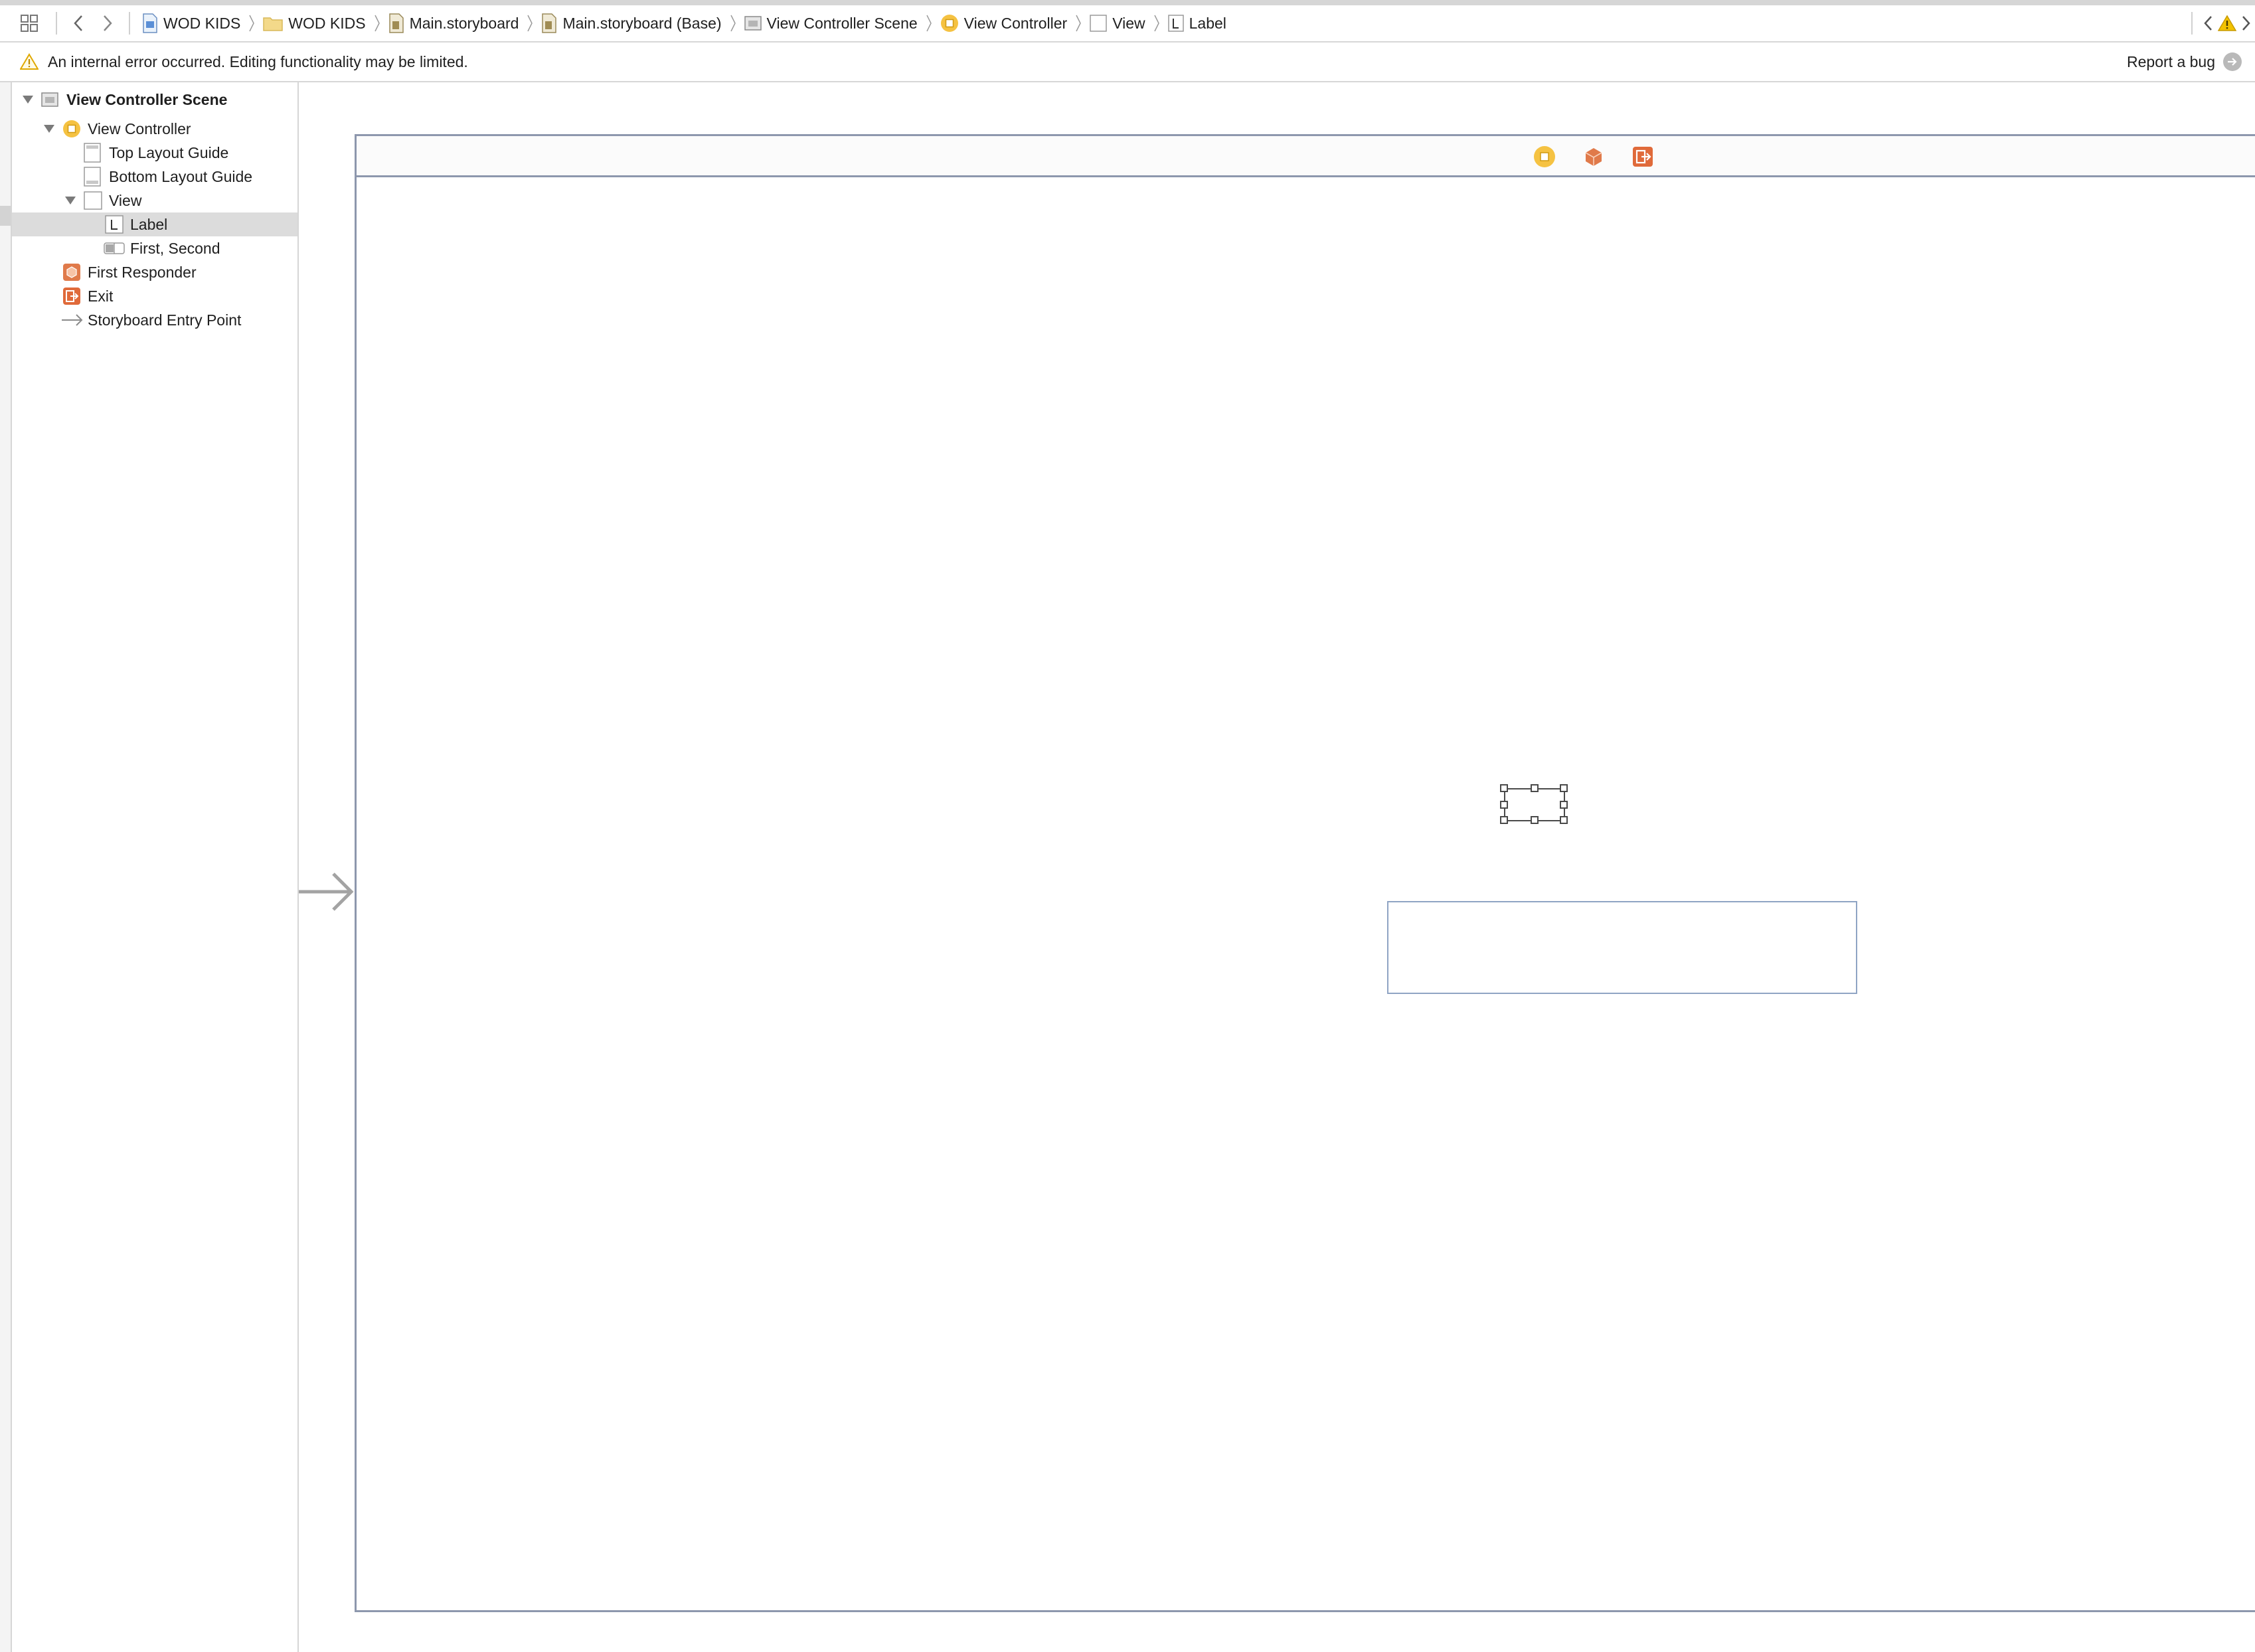 The image size is (2255, 1652). Describe the element at coordinates (155, 296) in the screenshot. I see `outline-item-exit: Exit` at that location.